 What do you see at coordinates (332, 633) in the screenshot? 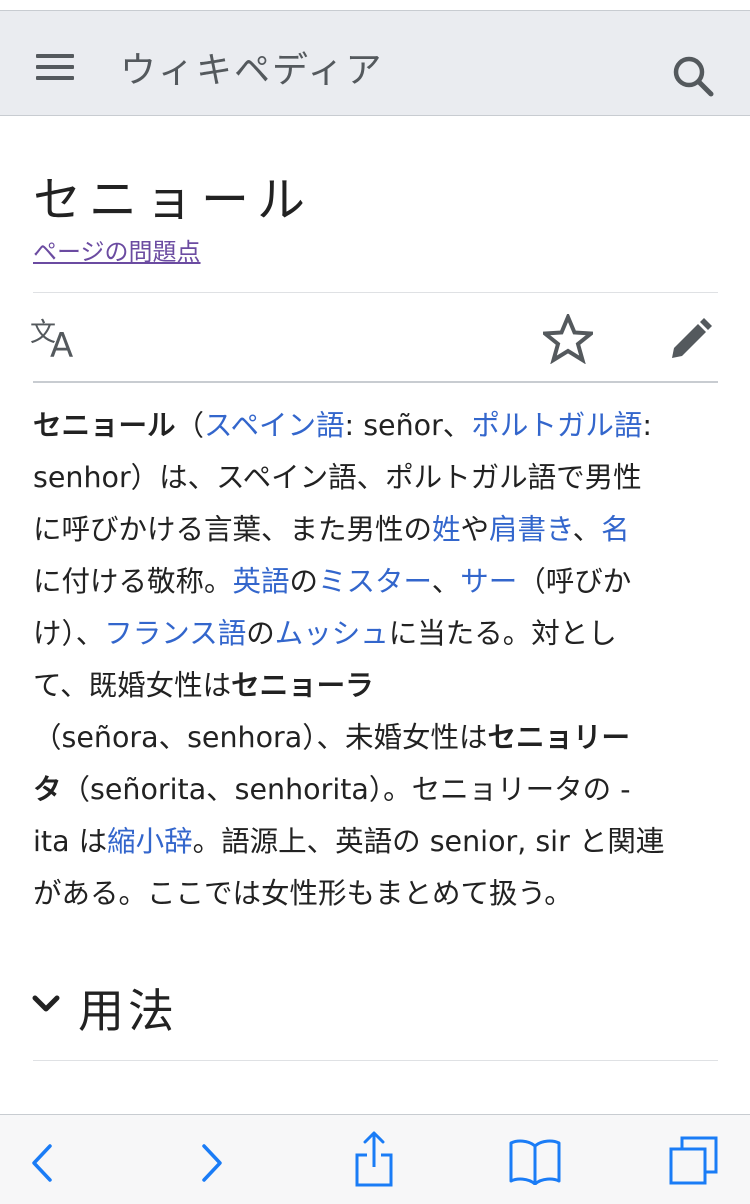
I see `link-monsieur: ムッシュ` at bounding box center [332, 633].